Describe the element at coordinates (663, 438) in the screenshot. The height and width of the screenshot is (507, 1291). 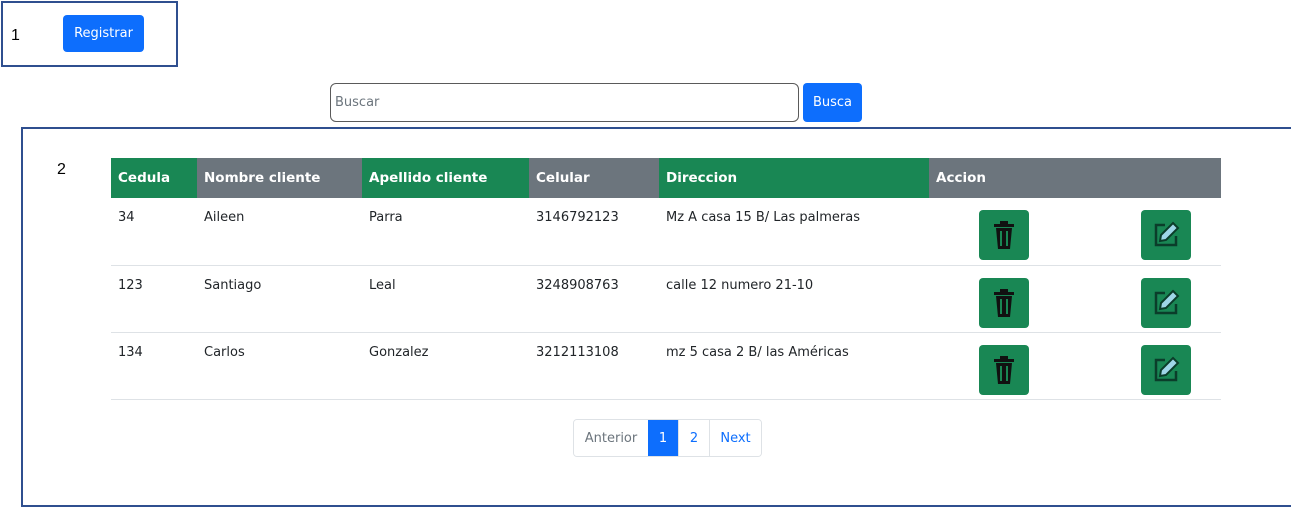
I see `pagination-page-1: 1` at that location.